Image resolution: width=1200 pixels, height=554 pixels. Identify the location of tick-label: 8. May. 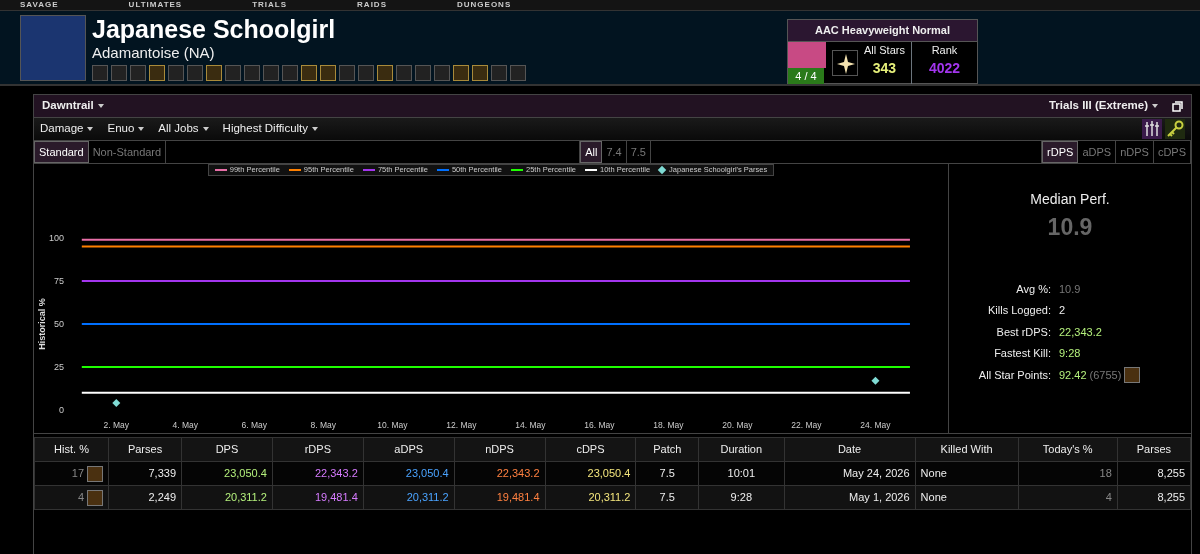
(323, 425).